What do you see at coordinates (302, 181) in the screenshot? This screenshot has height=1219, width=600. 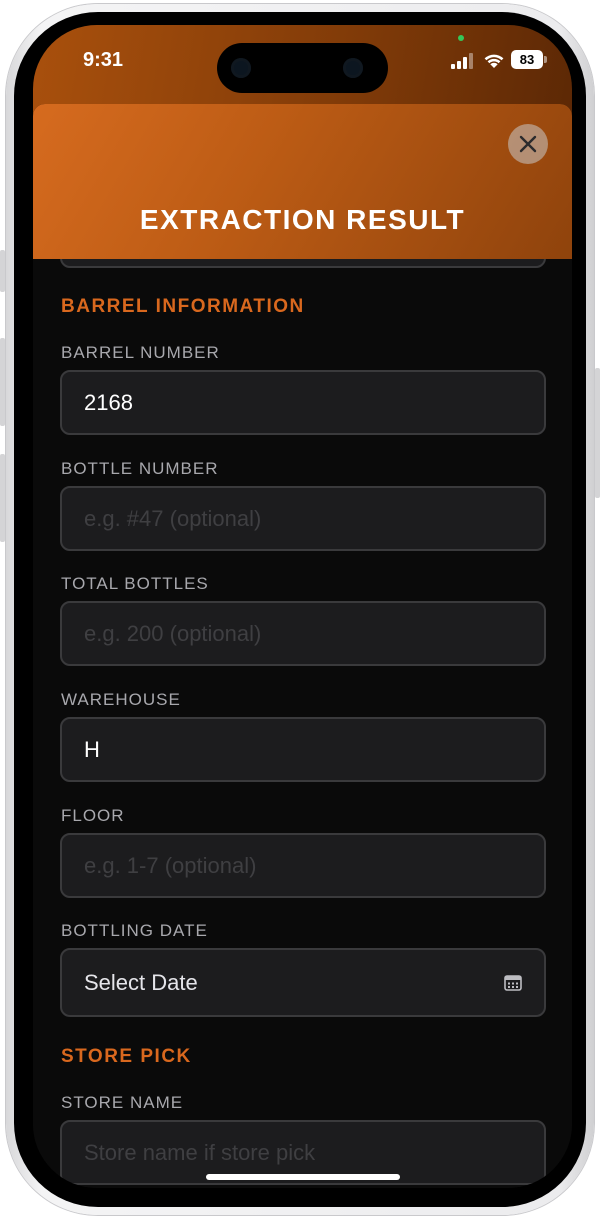 I see `sheet-header: EXTRACTION RESULT` at bounding box center [302, 181].